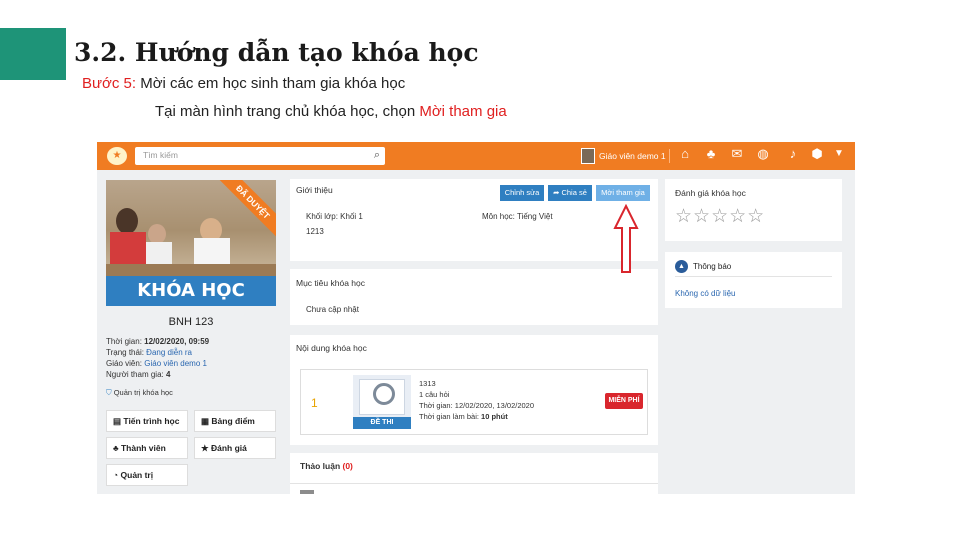  Describe the element at coordinates (624, 401) in the screenshot. I see `free-badge: MIỄN PHÍ` at that location.